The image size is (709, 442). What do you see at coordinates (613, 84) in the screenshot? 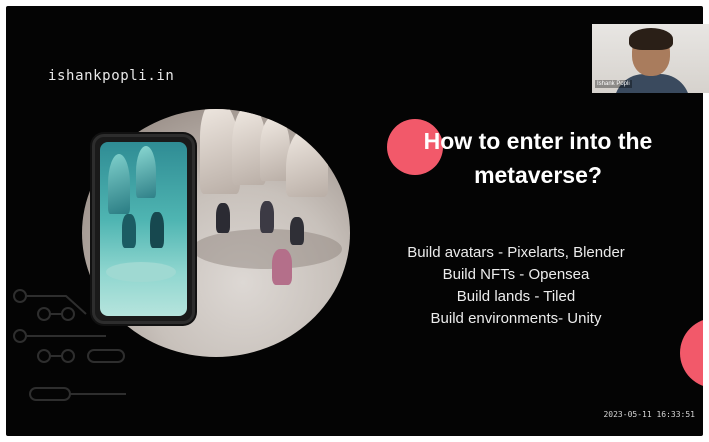
I see `participant-name: Ishank Popli` at bounding box center [613, 84].